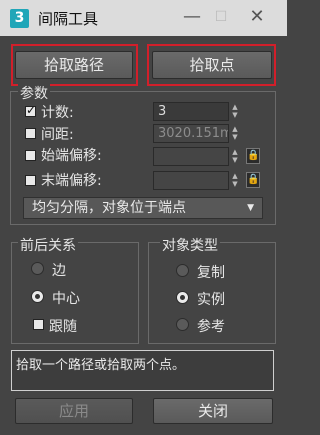 This screenshot has width=320, height=435. What do you see at coordinates (213, 411) in the screenshot?
I see `close-button: 关闭` at bounding box center [213, 411].